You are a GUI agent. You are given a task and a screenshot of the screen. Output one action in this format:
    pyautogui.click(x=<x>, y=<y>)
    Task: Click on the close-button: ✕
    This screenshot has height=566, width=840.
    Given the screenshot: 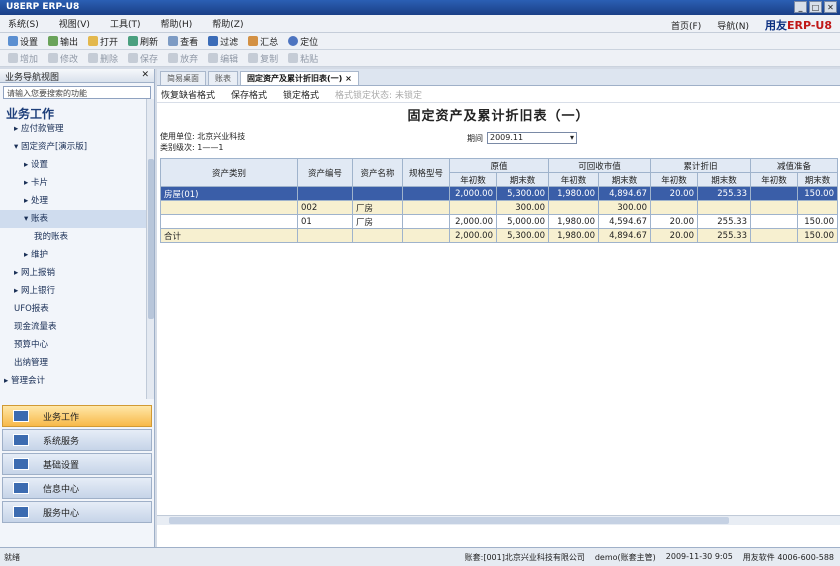 What is the action you would take?
    pyautogui.click(x=830, y=7)
    